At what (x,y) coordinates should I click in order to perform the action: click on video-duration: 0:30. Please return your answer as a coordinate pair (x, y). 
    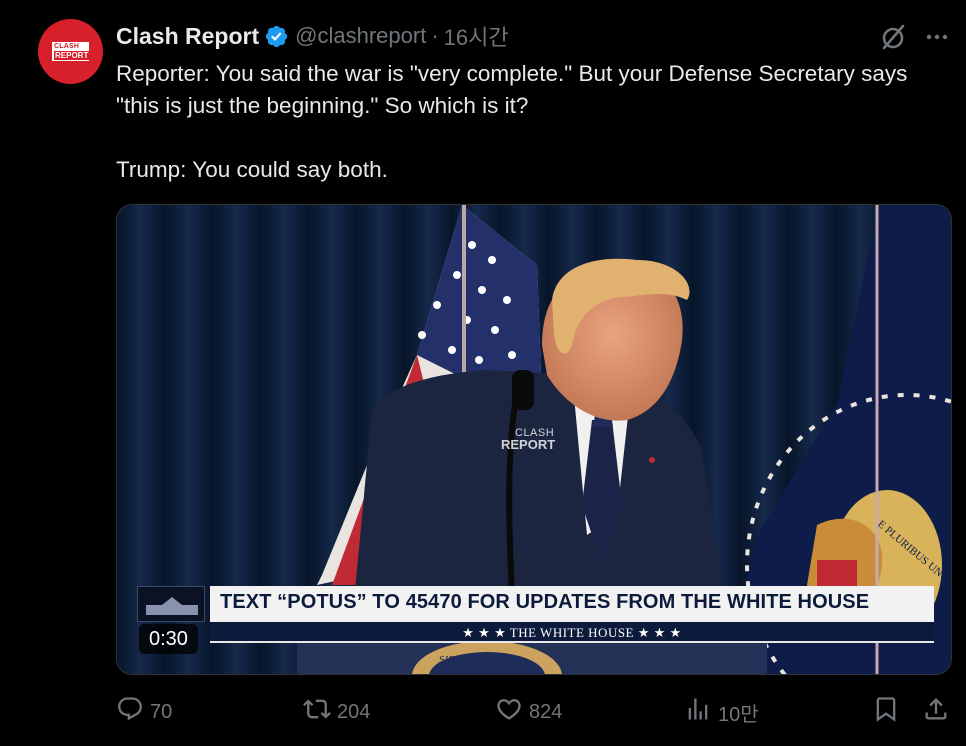
    Looking at the image, I should click on (168, 639).